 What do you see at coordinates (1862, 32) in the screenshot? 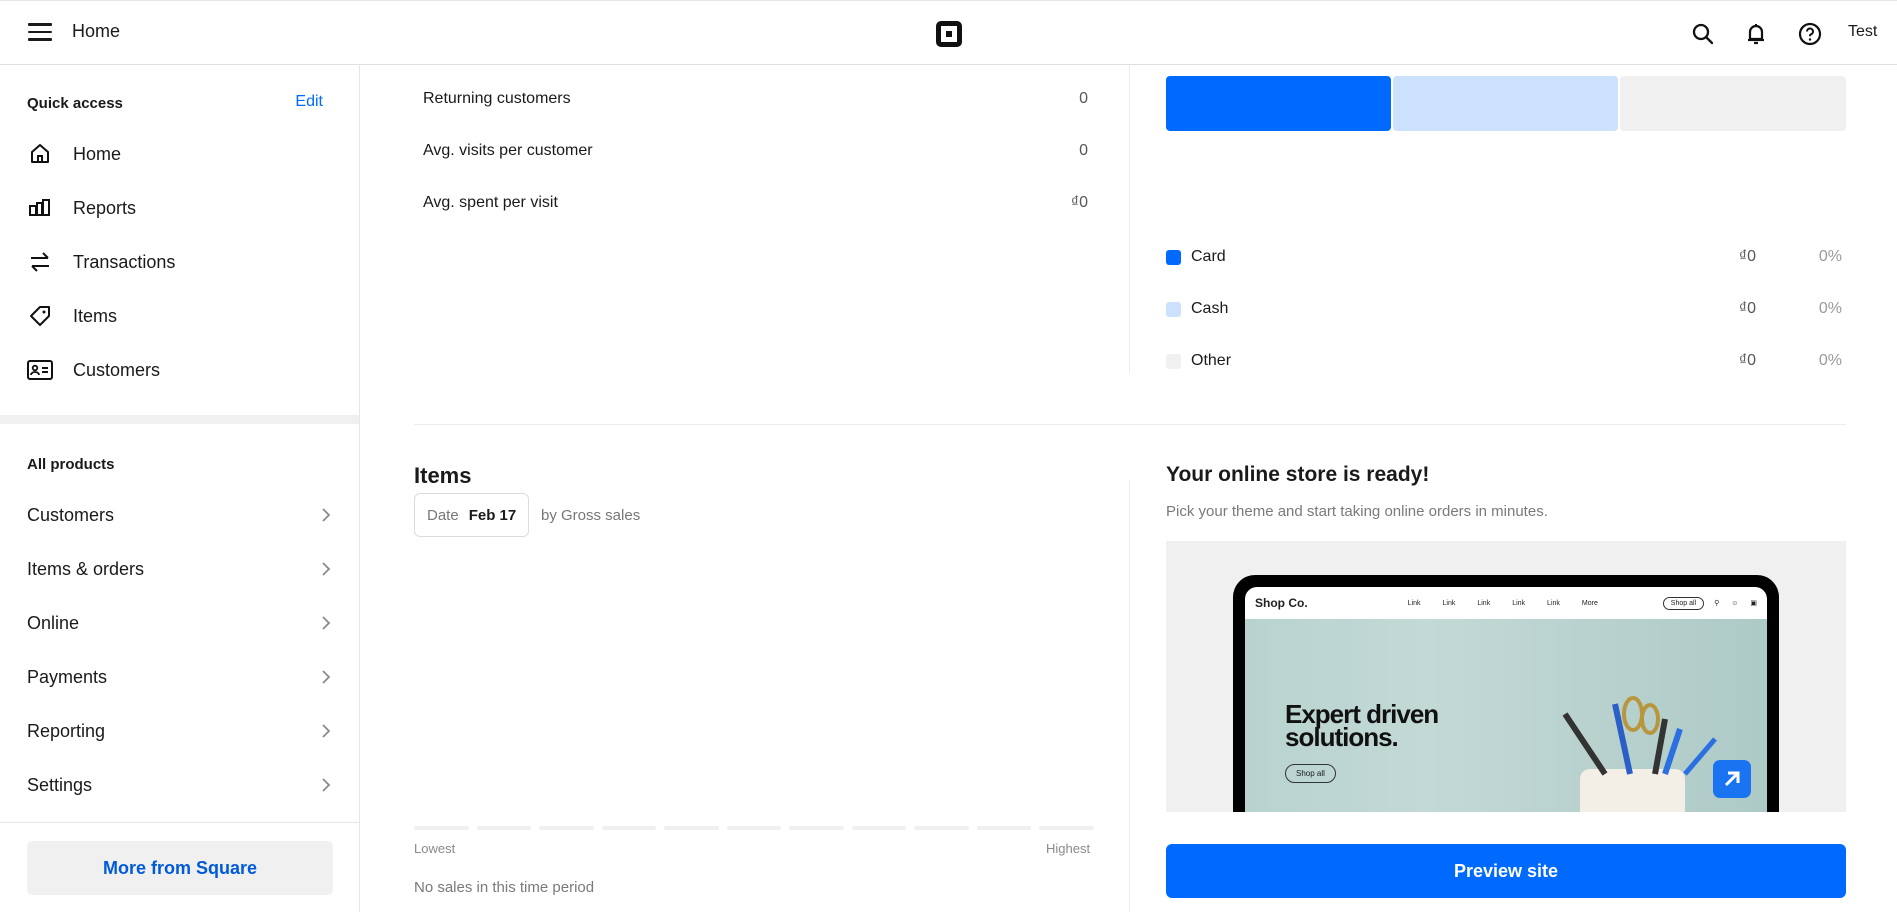
I see `user-name: Test` at bounding box center [1862, 32].